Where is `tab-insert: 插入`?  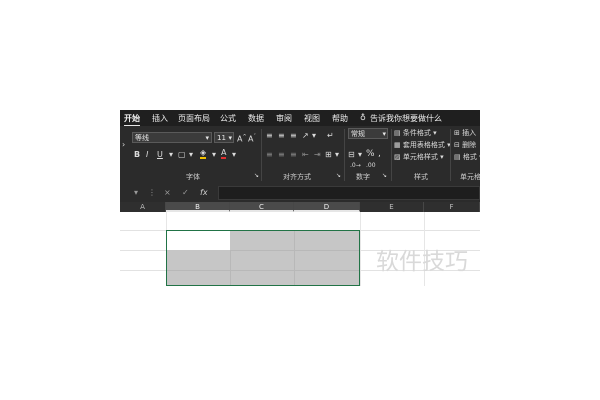
tab-insert: 插入 is located at coordinates (160, 118).